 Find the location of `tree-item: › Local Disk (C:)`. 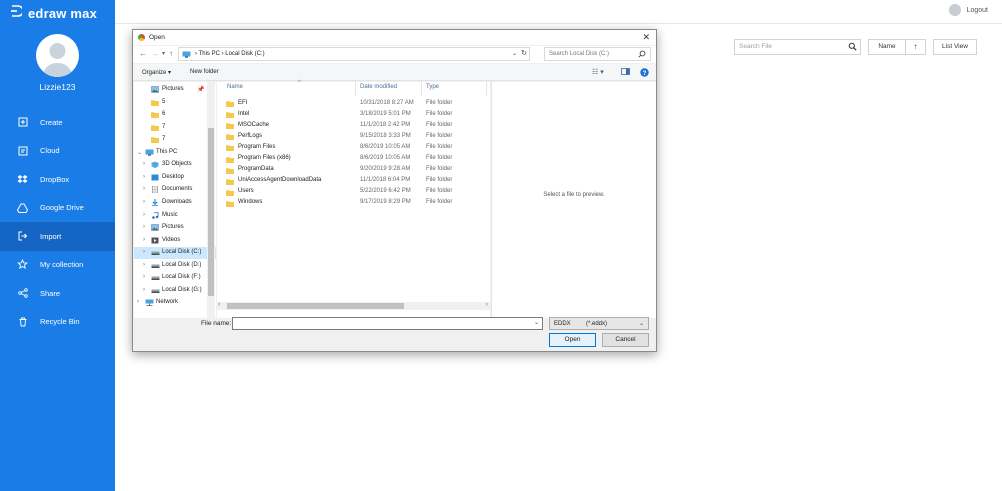

tree-item: › Local Disk (C:) is located at coordinates (175, 253).